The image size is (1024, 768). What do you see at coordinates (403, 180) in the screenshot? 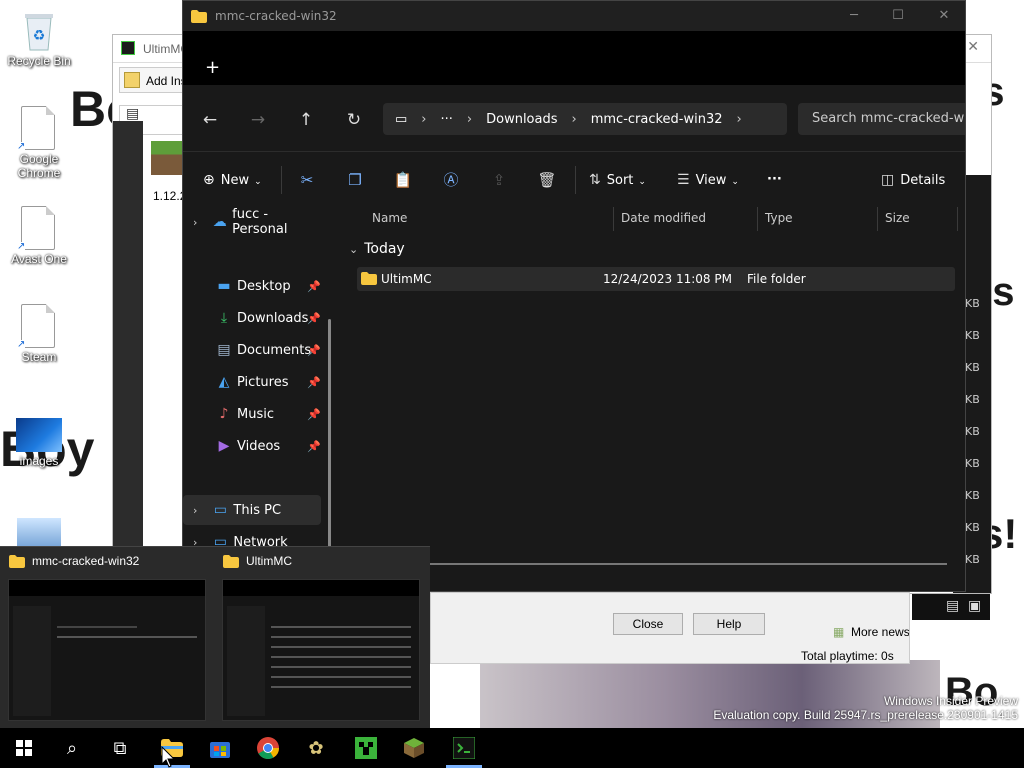
I see `paste-icon: 📋` at bounding box center [403, 180].